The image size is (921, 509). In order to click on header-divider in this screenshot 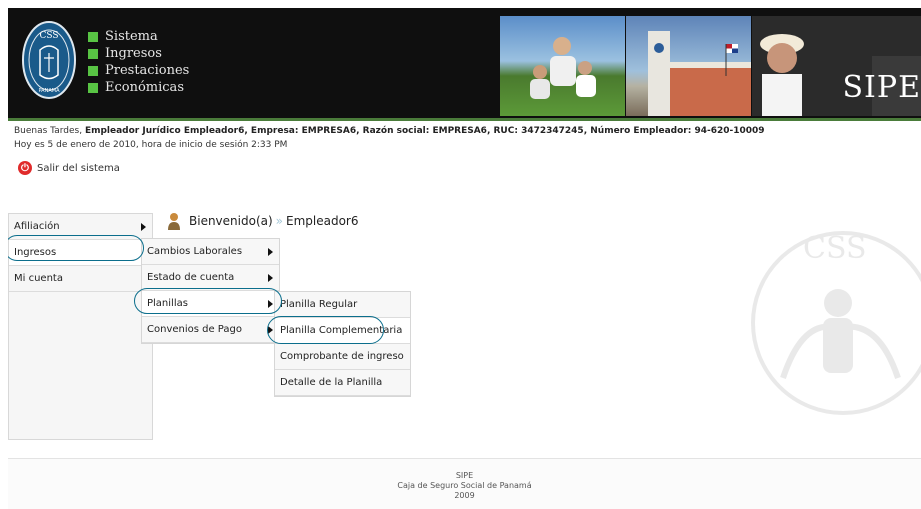, I will do `click(464, 119)`.